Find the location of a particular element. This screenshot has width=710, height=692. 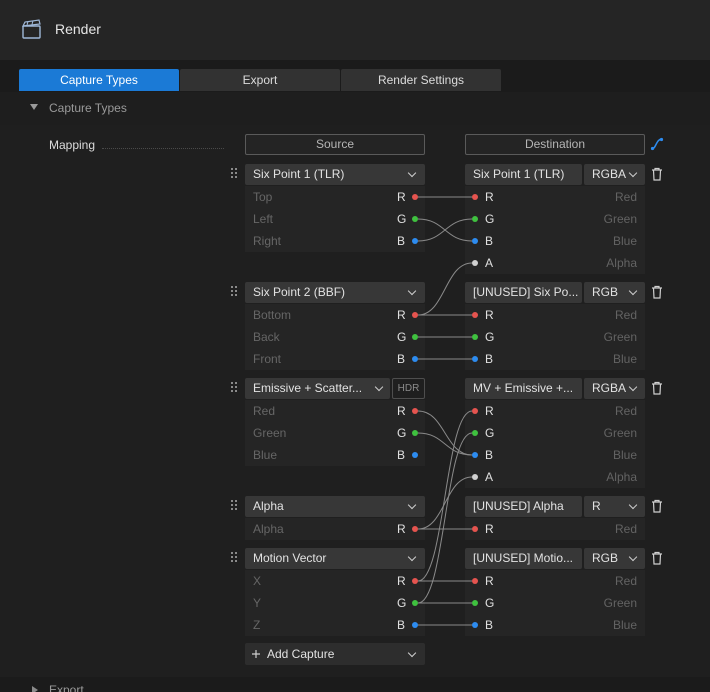

destination-channel-name: Red is located at coordinates (625, 581).